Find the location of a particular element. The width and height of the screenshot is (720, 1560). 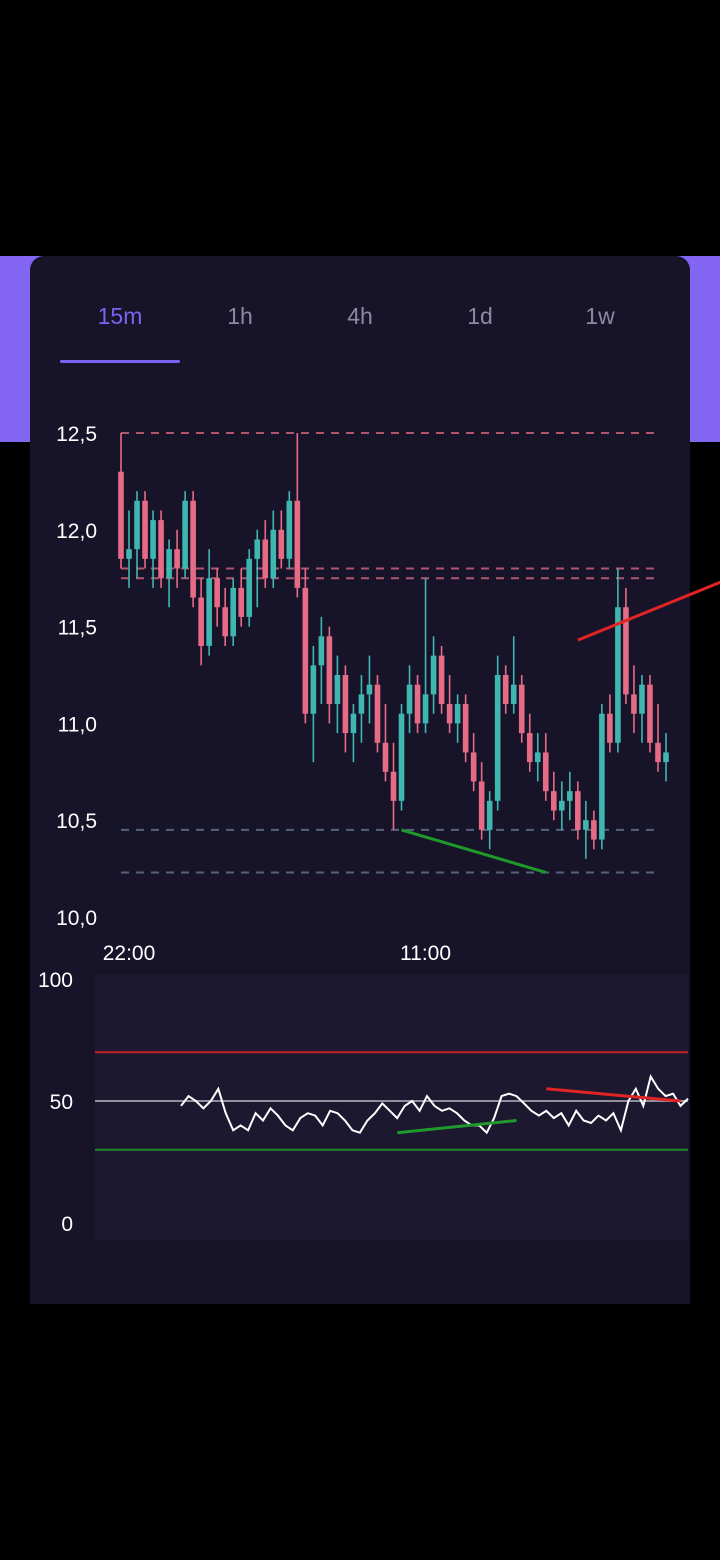

x-tick-label: 22:00 is located at coordinates (129, 953).